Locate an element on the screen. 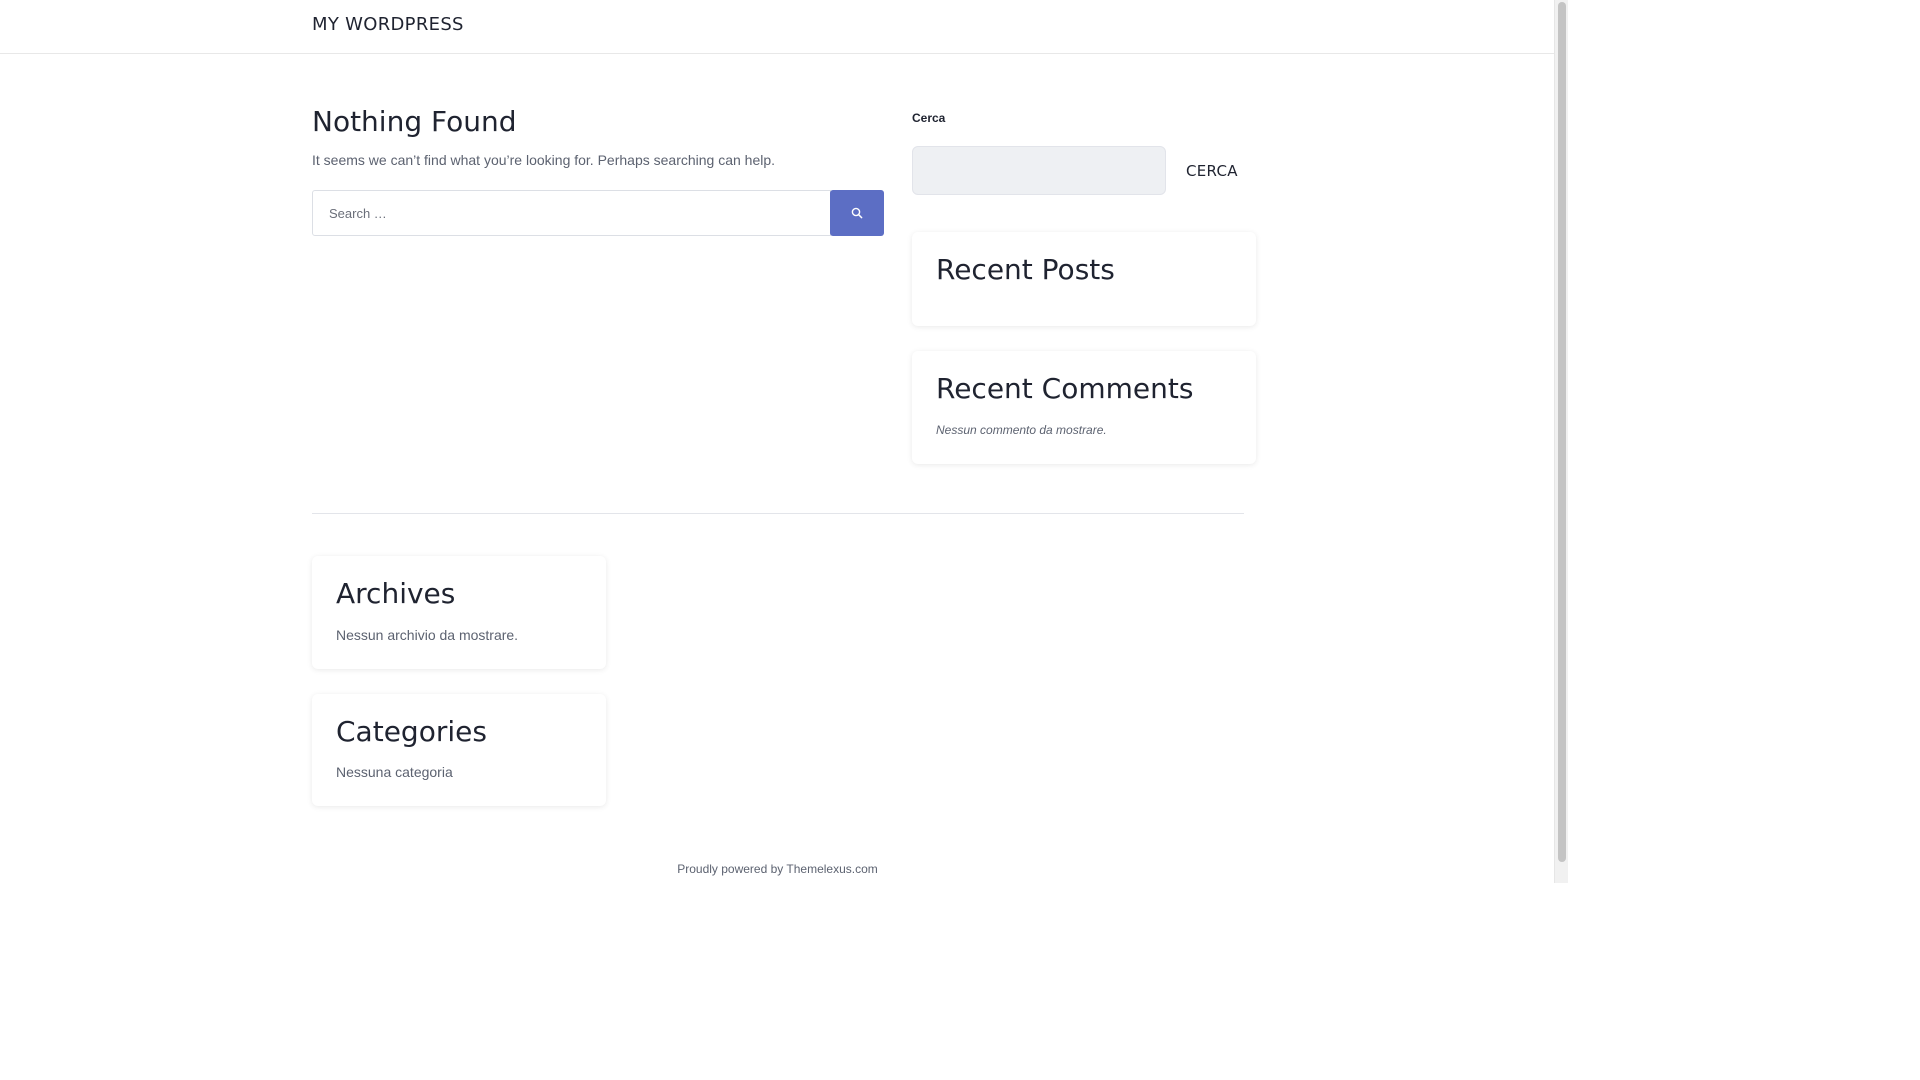  sidebar-search-label: Cerca is located at coordinates (929, 118).